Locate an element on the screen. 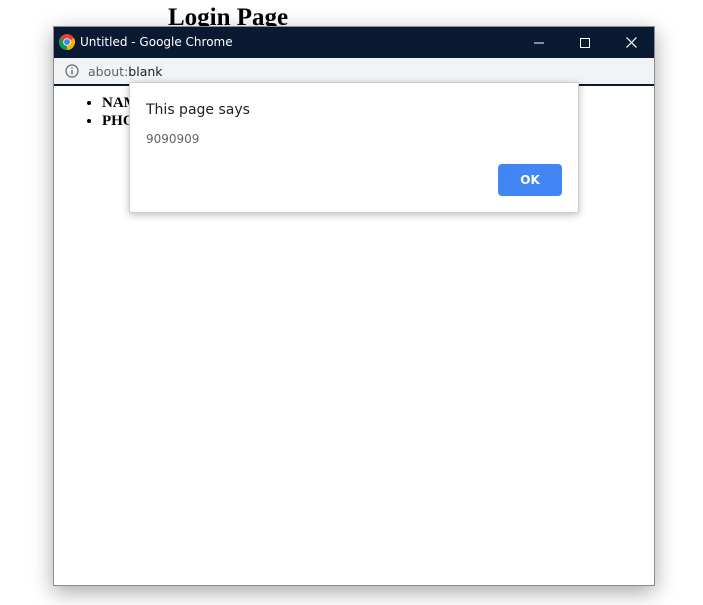  ok-button: OK is located at coordinates (530, 180).